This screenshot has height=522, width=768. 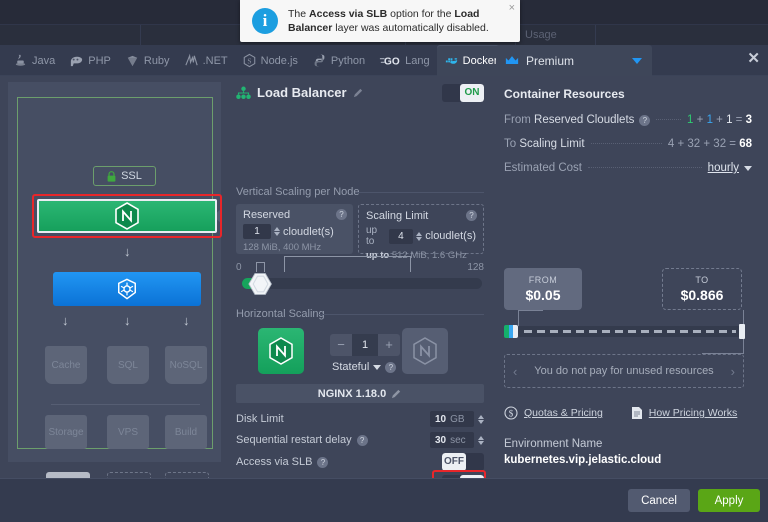 I want to click on topology-placeholder-sql: SQL, so click(x=128, y=365).